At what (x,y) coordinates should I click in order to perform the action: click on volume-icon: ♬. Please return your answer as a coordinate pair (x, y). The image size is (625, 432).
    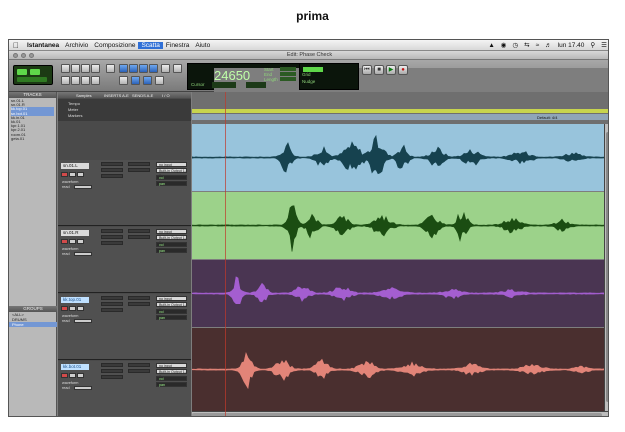
    Looking at the image, I should click on (548, 45).